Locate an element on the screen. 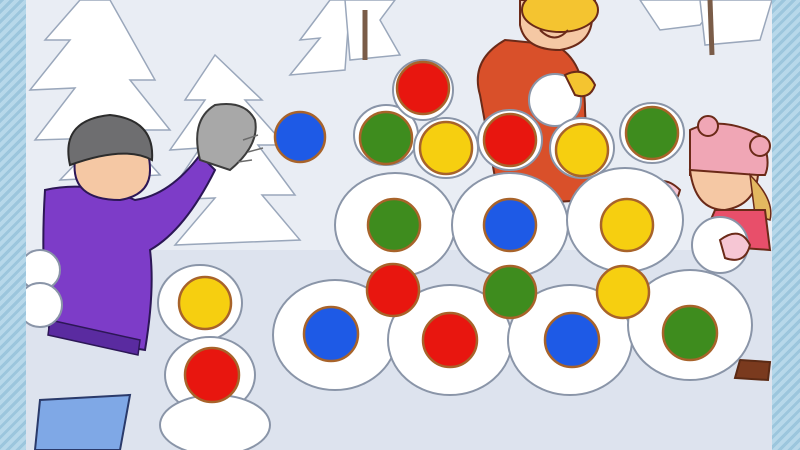 This screenshot has width=800, height=450. ball-bottom-1-blue is located at coordinates (331, 334).